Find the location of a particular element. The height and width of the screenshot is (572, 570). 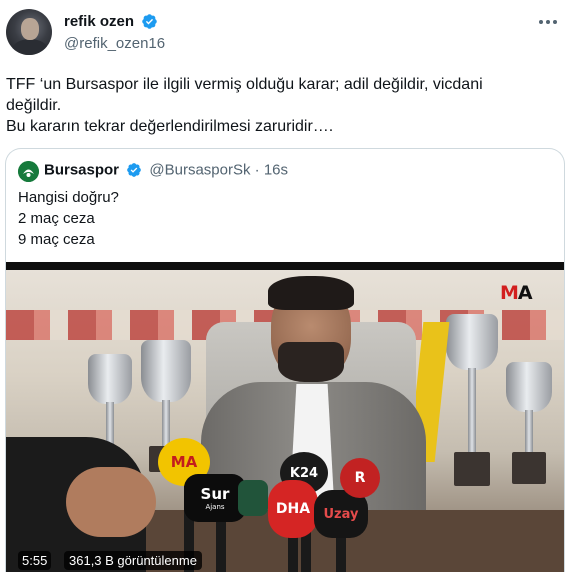

speaker-beard is located at coordinates (311, 362).